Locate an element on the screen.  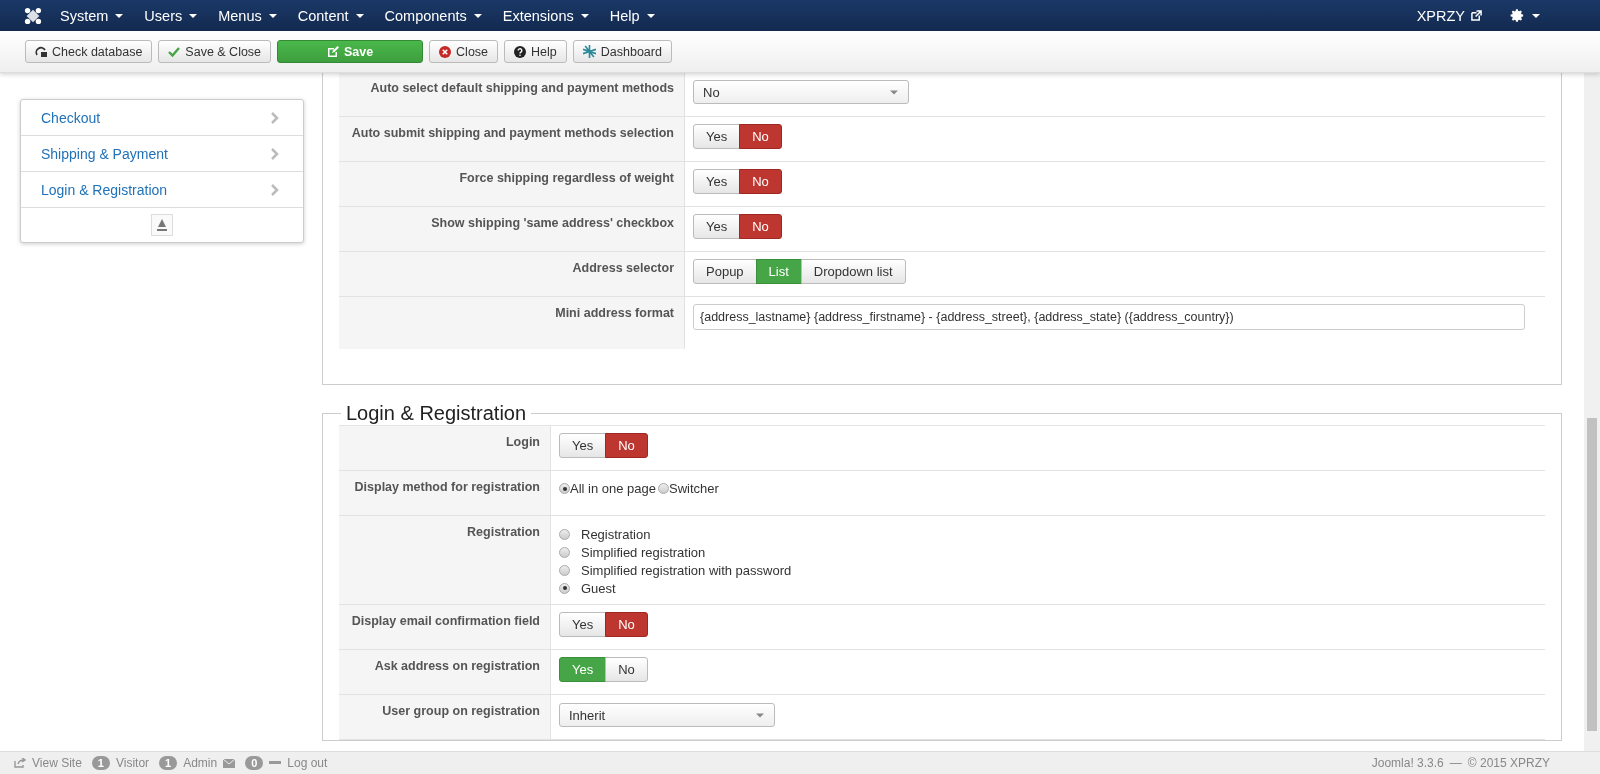
status-text: Admin is located at coordinates (200, 763).